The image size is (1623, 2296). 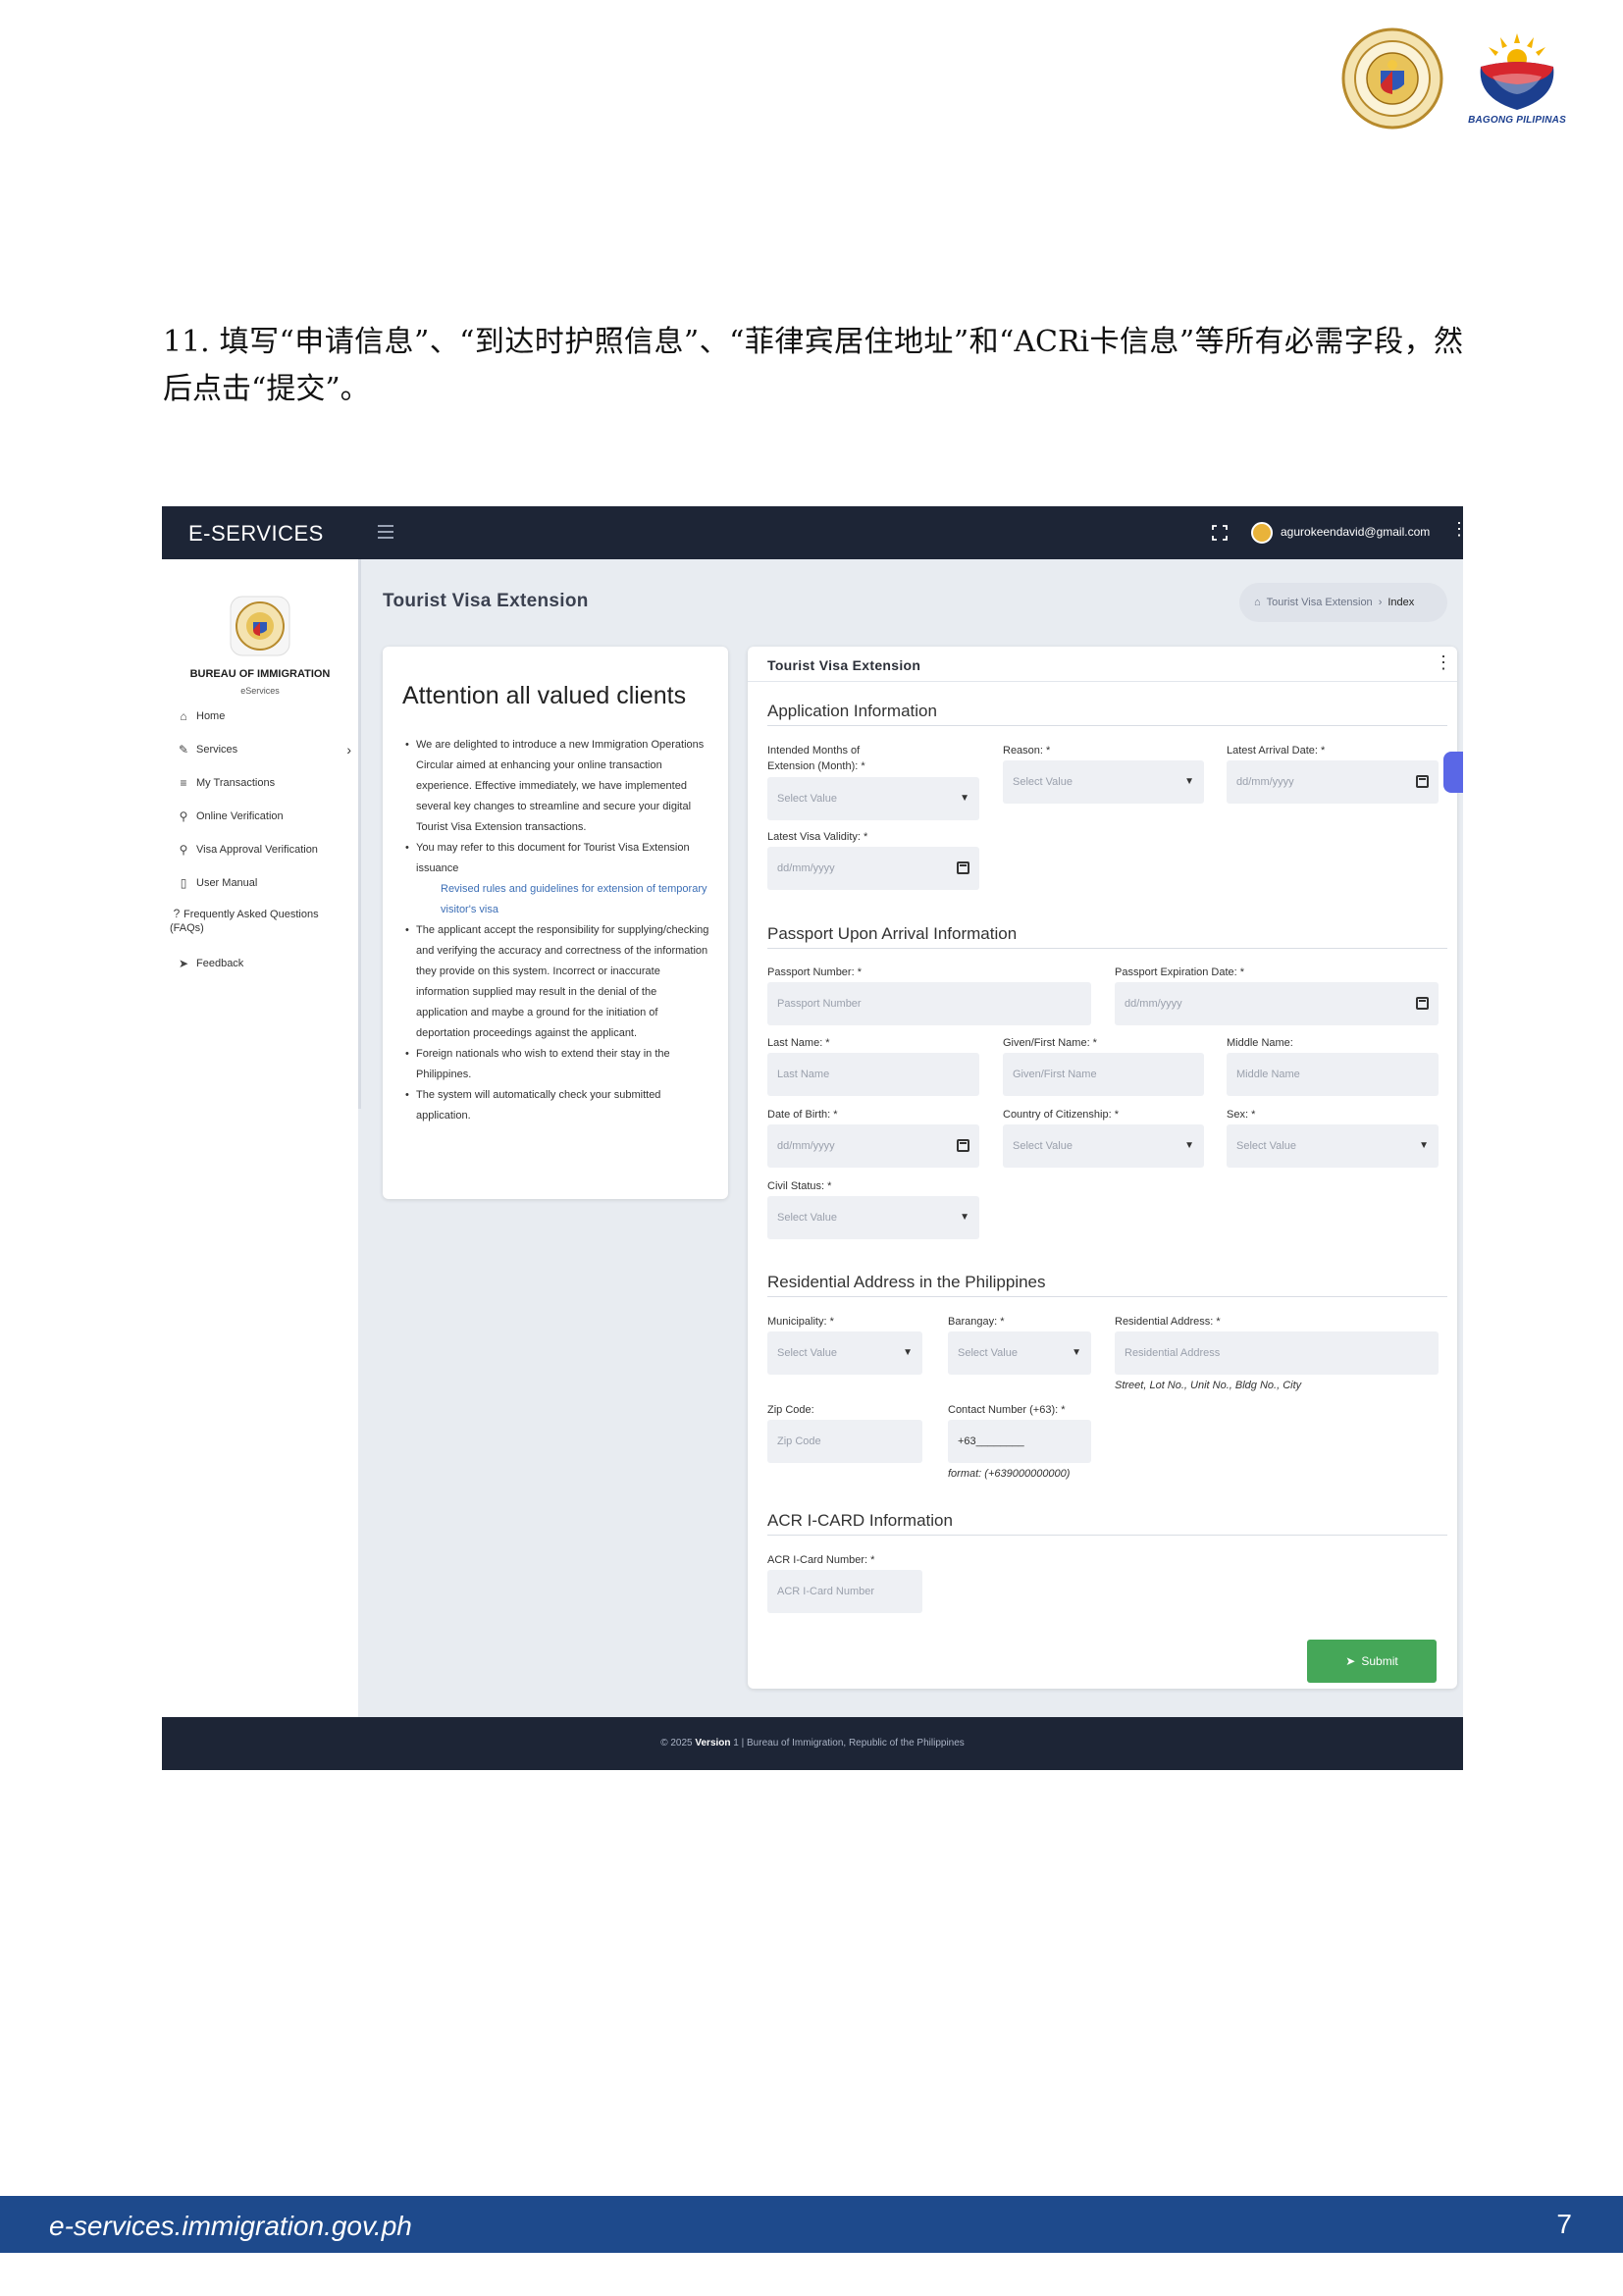 What do you see at coordinates (676, 1743) in the screenshot?
I see `footer-copyright: © 2025` at bounding box center [676, 1743].